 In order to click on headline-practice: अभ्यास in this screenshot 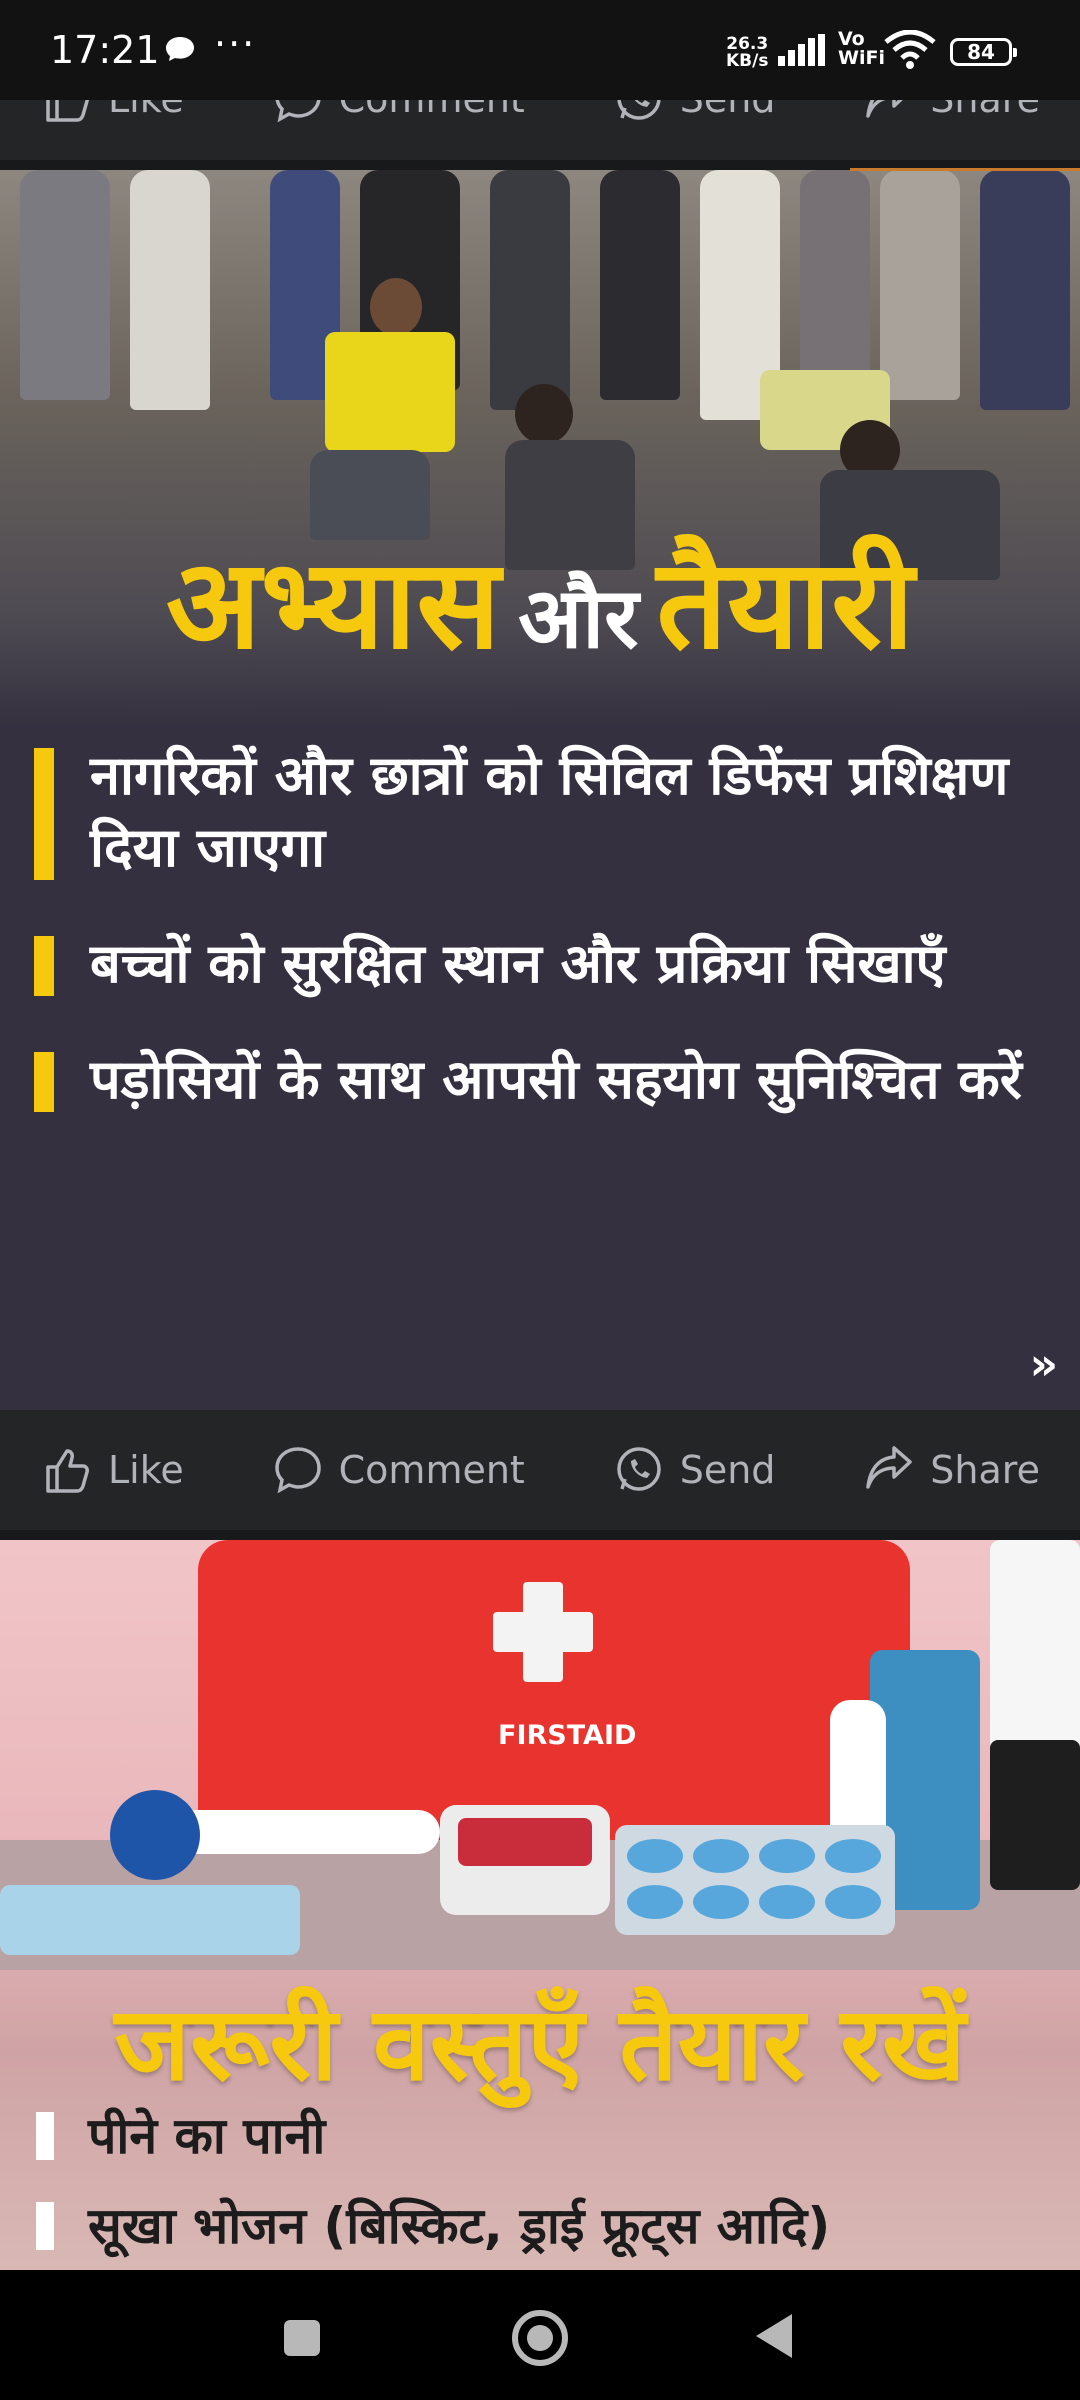, I will do `click(333, 605)`.